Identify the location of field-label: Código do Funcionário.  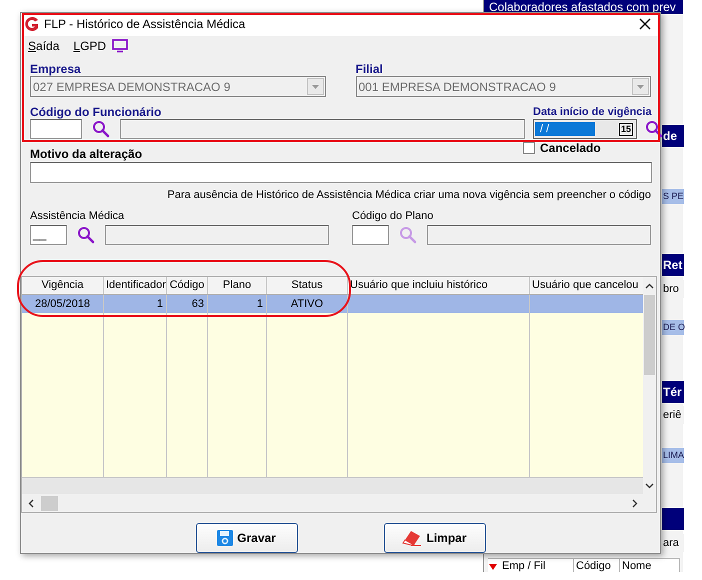
(96, 112).